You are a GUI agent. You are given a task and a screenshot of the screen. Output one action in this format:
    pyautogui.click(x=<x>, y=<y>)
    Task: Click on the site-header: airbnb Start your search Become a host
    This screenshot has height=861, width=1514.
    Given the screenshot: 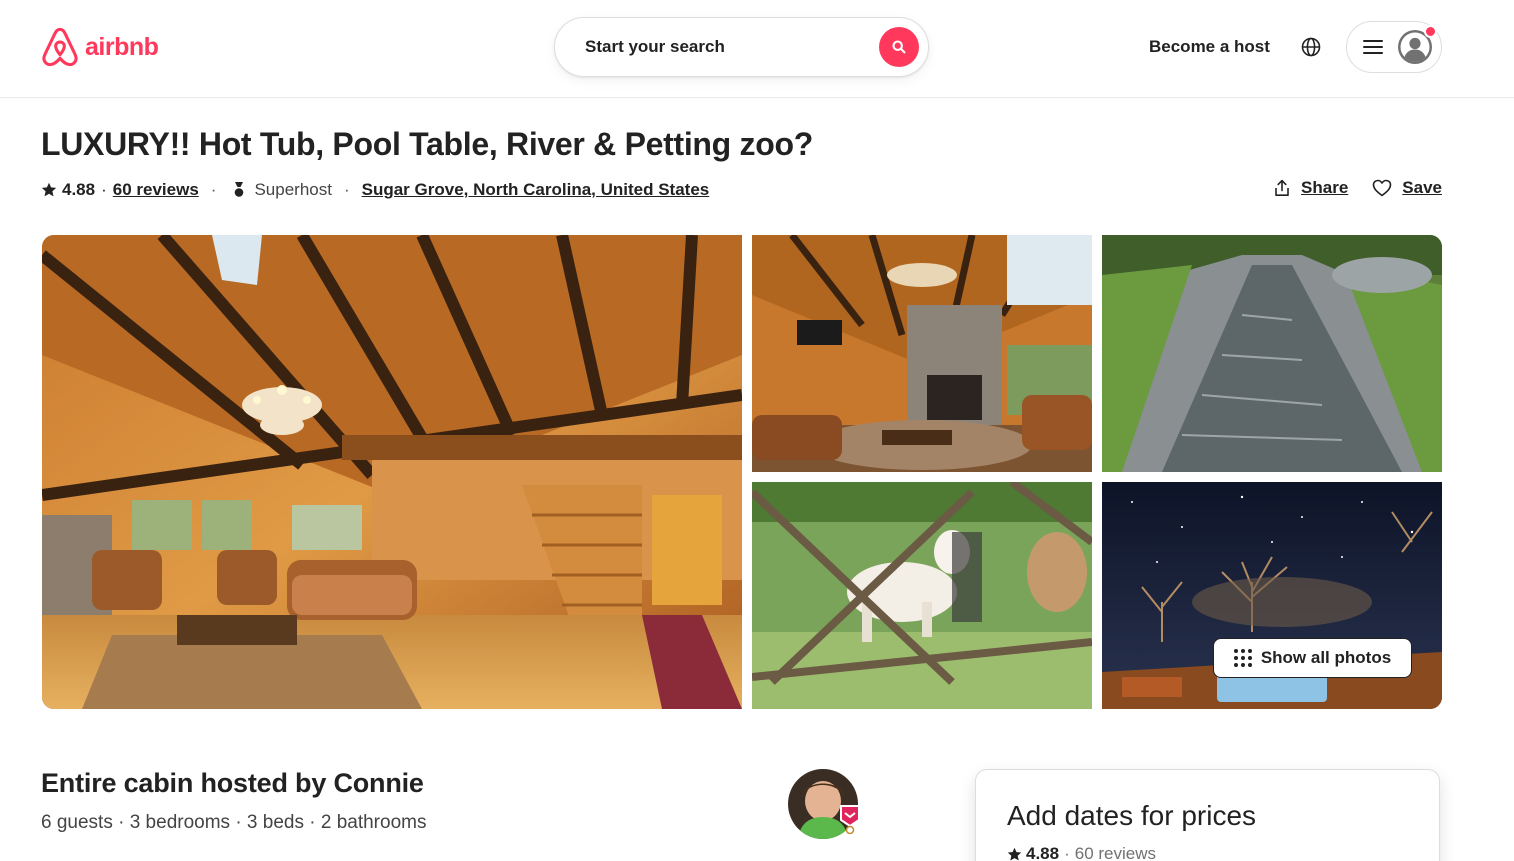 What is the action you would take?
    pyautogui.click(x=757, y=49)
    